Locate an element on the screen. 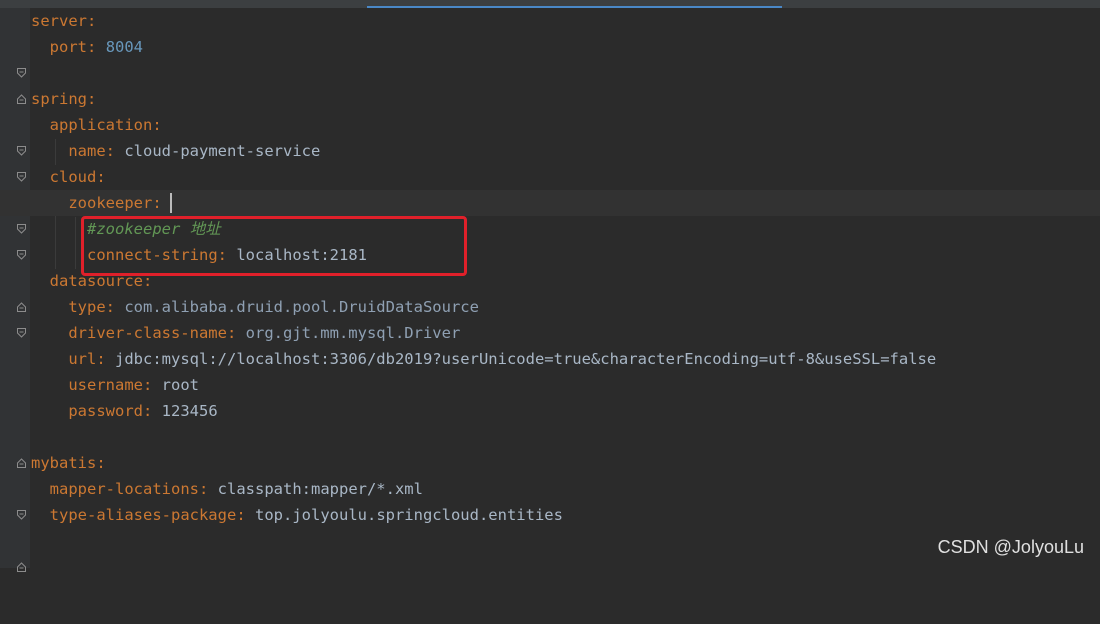 The height and width of the screenshot is (624, 1100). code-line: mapper-locations: classpath:mapper/*.xml is located at coordinates (550, 489).